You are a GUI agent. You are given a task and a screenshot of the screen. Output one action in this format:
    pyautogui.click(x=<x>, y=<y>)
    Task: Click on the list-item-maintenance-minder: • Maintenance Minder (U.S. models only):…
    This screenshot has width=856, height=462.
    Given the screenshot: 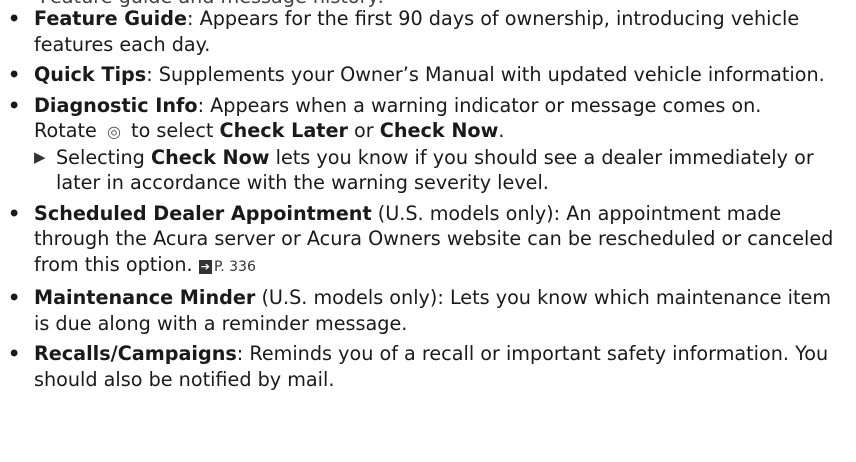 What is the action you would take?
    pyautogui.click(x=428, y=310)
    